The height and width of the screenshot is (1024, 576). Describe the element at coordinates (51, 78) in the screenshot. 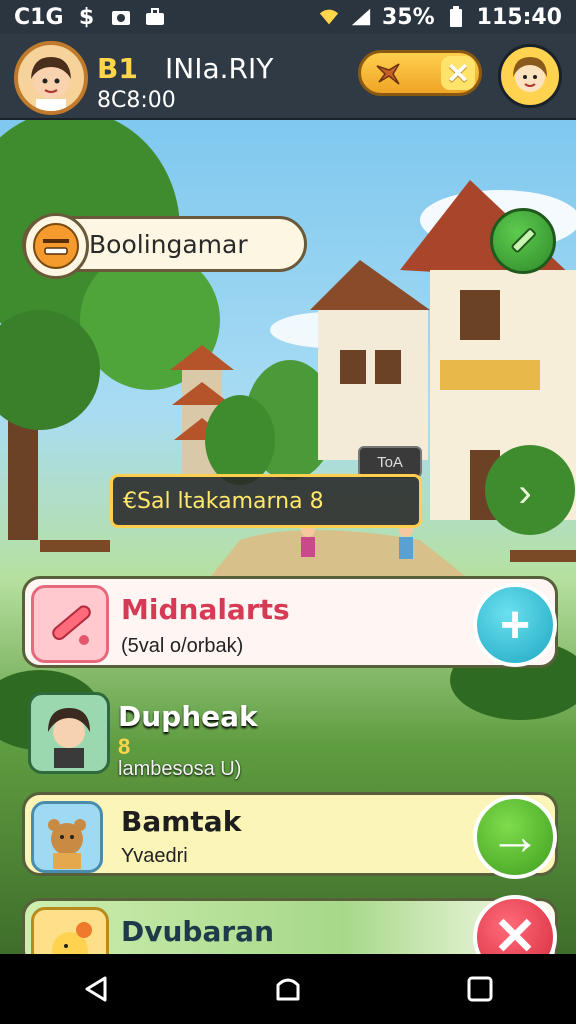

I see `player-avatar` at that location.